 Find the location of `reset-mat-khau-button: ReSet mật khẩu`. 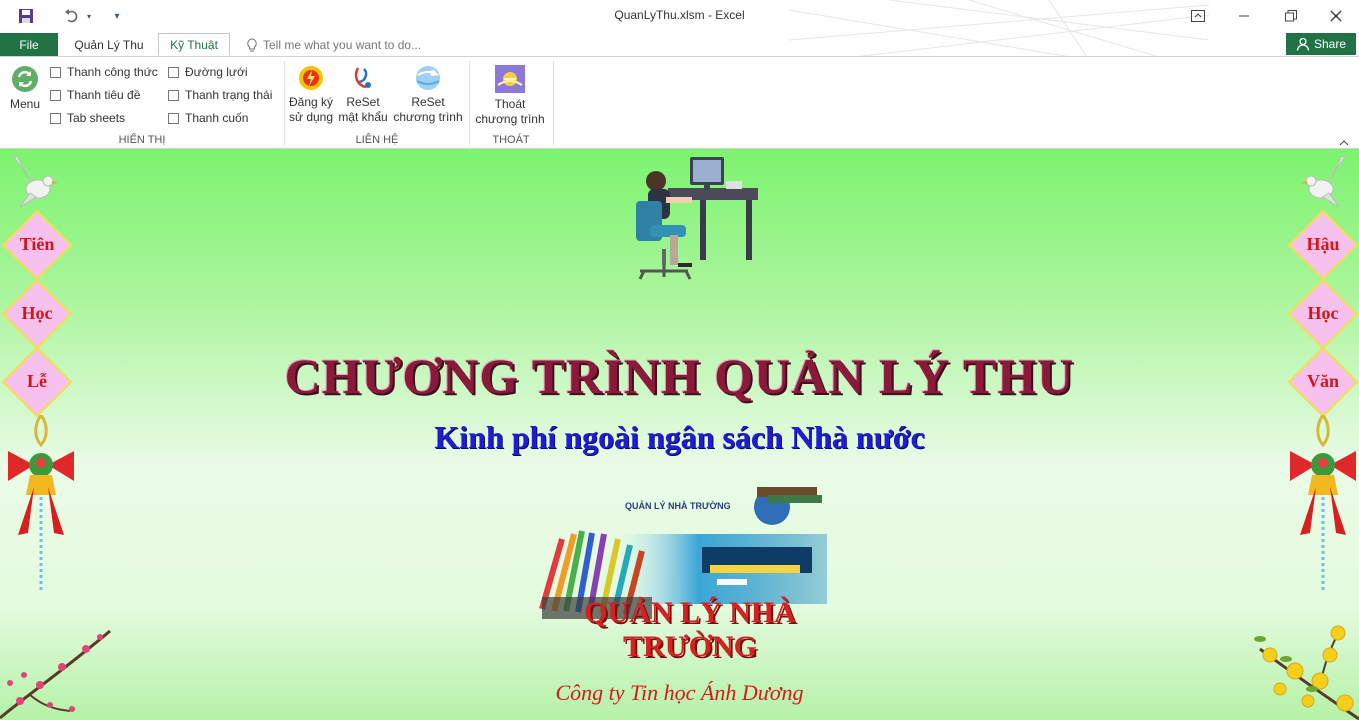

reset-mat-khau-button: ReSet mật khẩu is located at coordinates (363, 95).